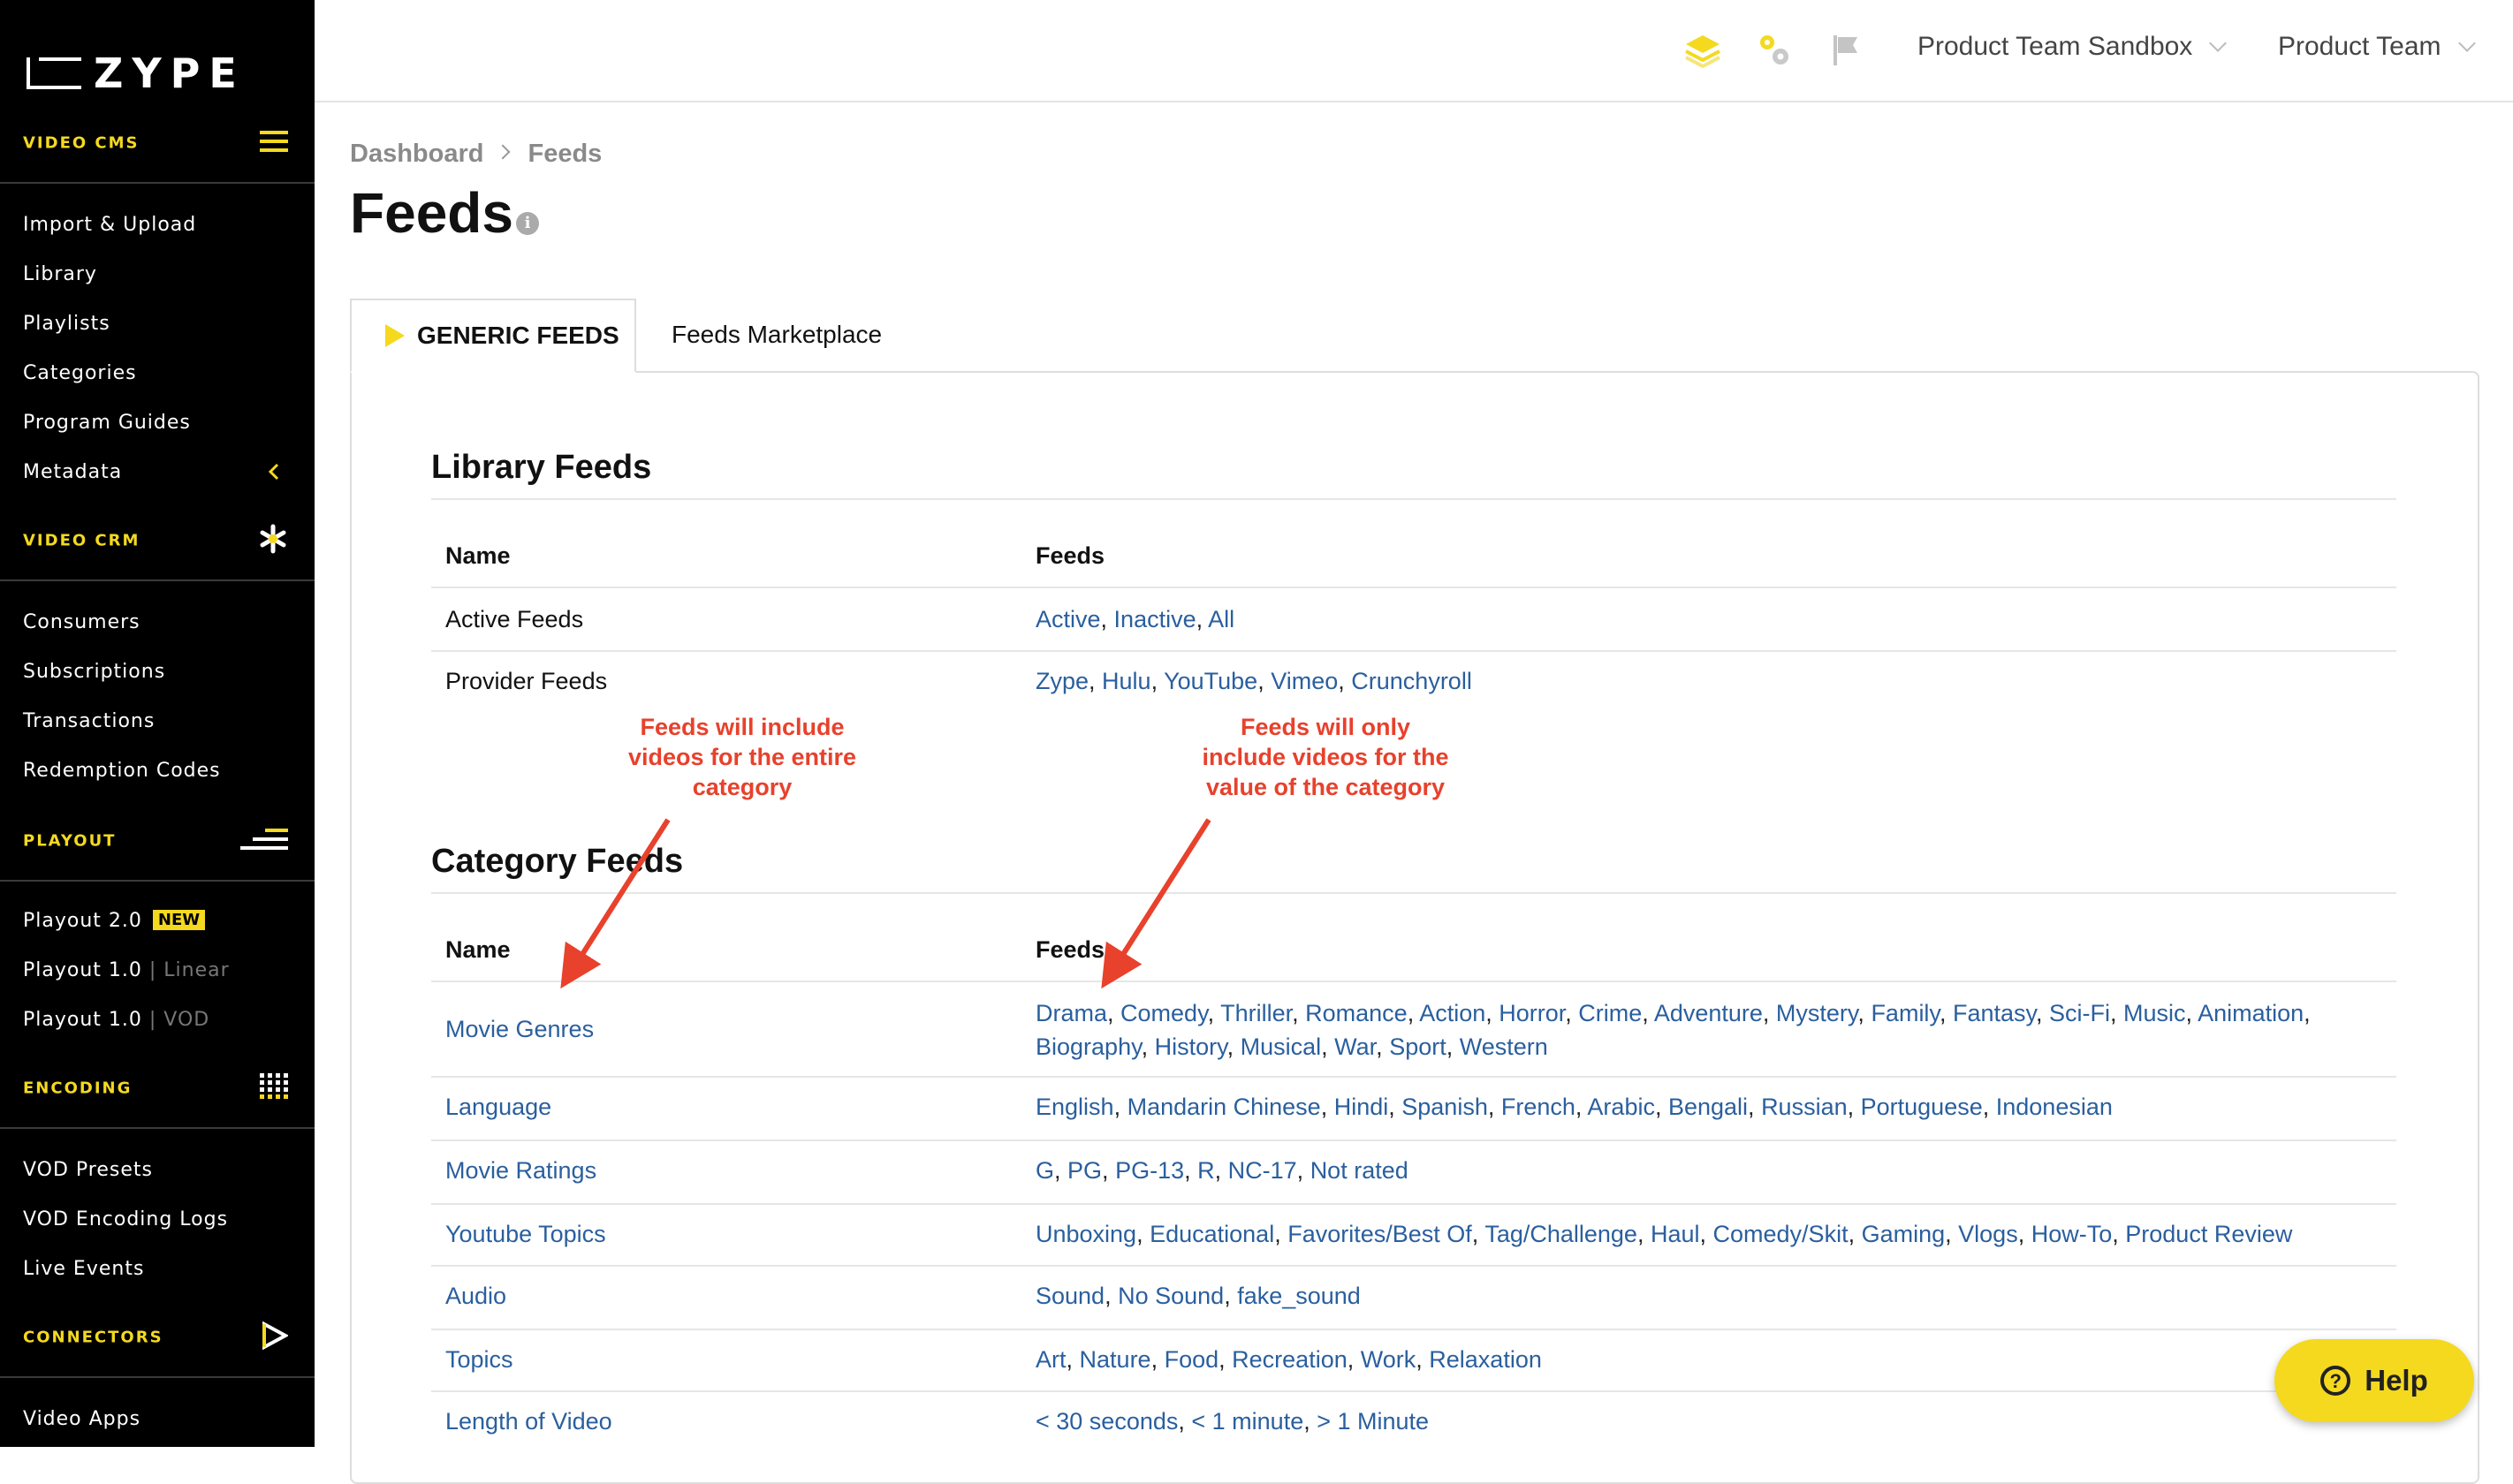 The height and width of the screenshot is (1484, 2513). I want to click on feed-link: Comedy/Skit, so click(1781, 1234).